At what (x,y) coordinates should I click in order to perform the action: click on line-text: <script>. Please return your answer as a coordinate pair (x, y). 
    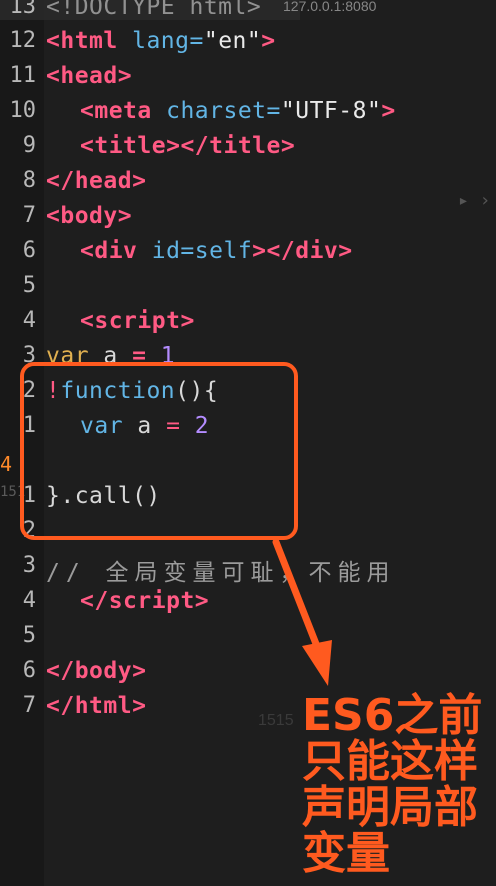
    Looking at the image, I should click on (137, 321).